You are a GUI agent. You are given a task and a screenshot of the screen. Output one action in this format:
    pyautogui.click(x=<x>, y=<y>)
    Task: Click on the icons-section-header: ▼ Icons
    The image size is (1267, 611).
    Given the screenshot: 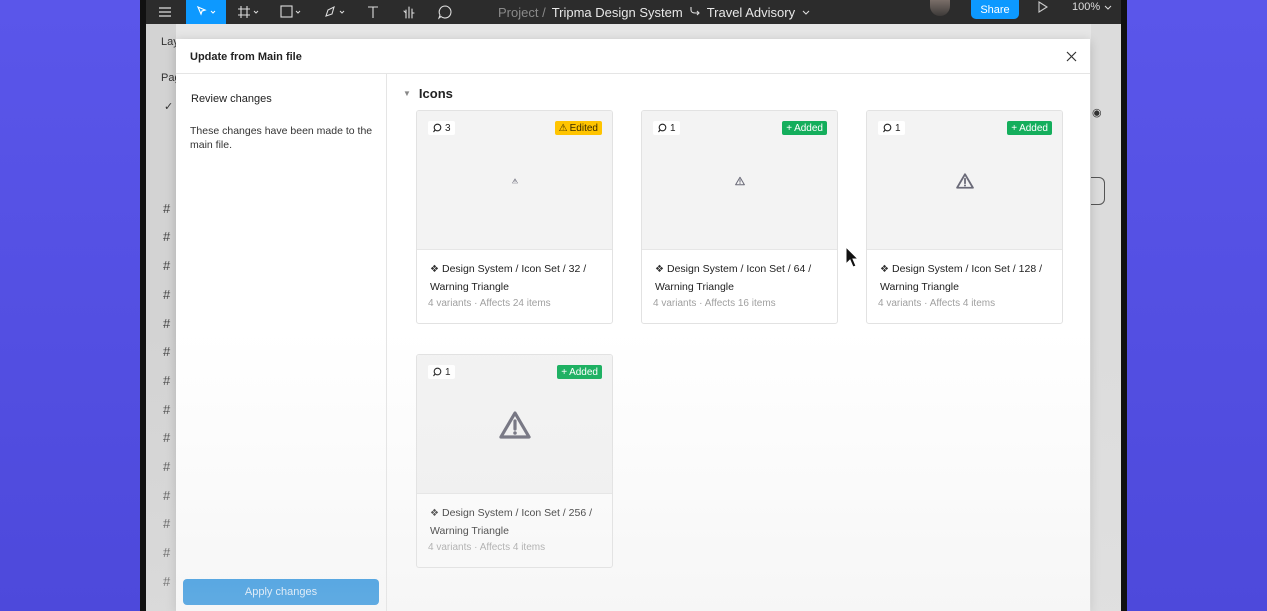 What is the action you would take?
    pyautogui.click(x=428, y=93)
    